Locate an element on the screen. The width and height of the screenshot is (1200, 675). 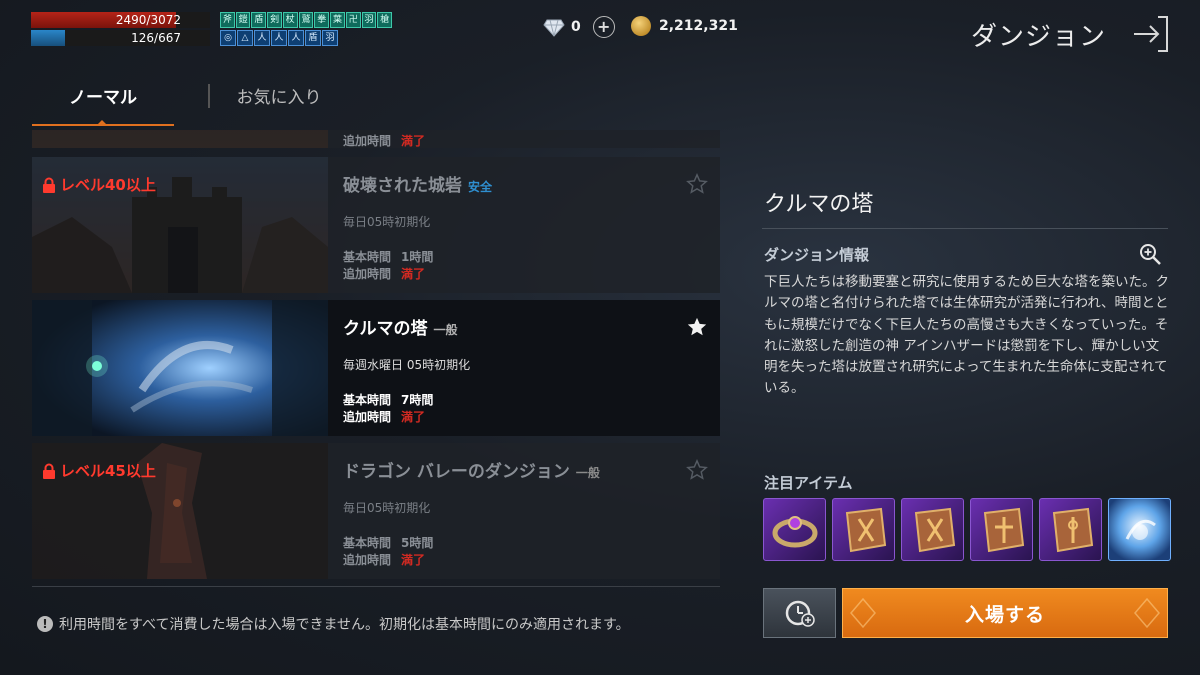
base-time-value: 5時間 is located at coordinates (417, 543).